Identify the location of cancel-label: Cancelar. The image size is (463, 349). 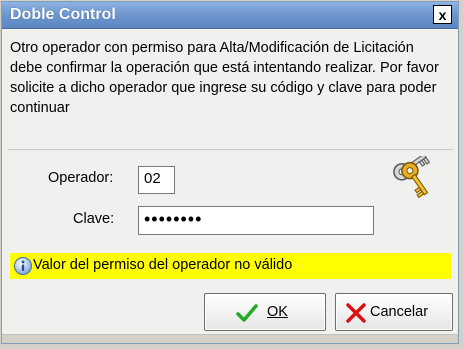
(399, 312).